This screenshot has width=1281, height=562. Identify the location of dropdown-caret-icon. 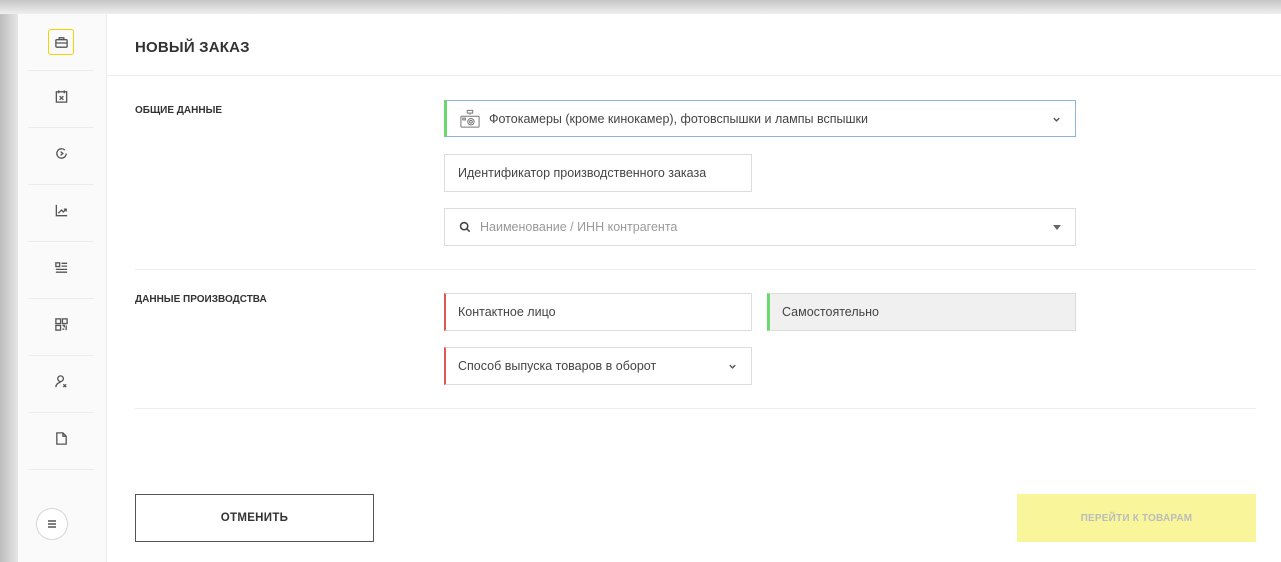
(1057, 227).